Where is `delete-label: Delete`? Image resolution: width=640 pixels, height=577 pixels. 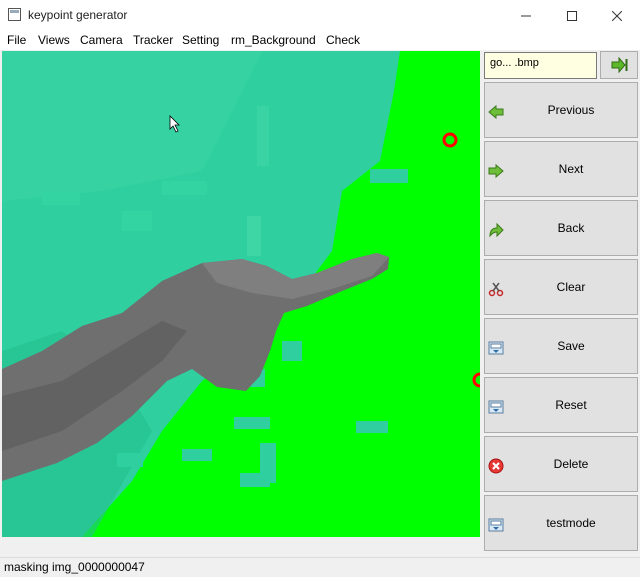
delete-label: Delete is located at coordinates (571, 464).